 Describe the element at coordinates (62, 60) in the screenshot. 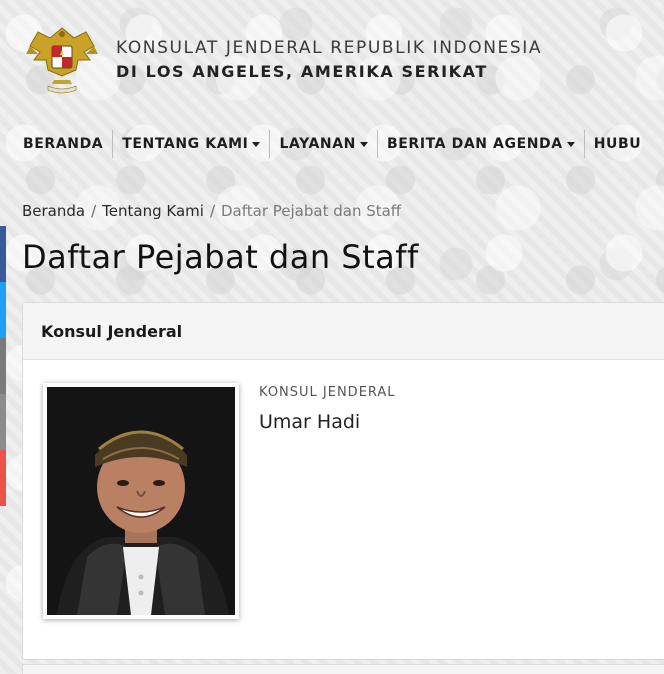

I see `garuda-emblem-icon` at that location.